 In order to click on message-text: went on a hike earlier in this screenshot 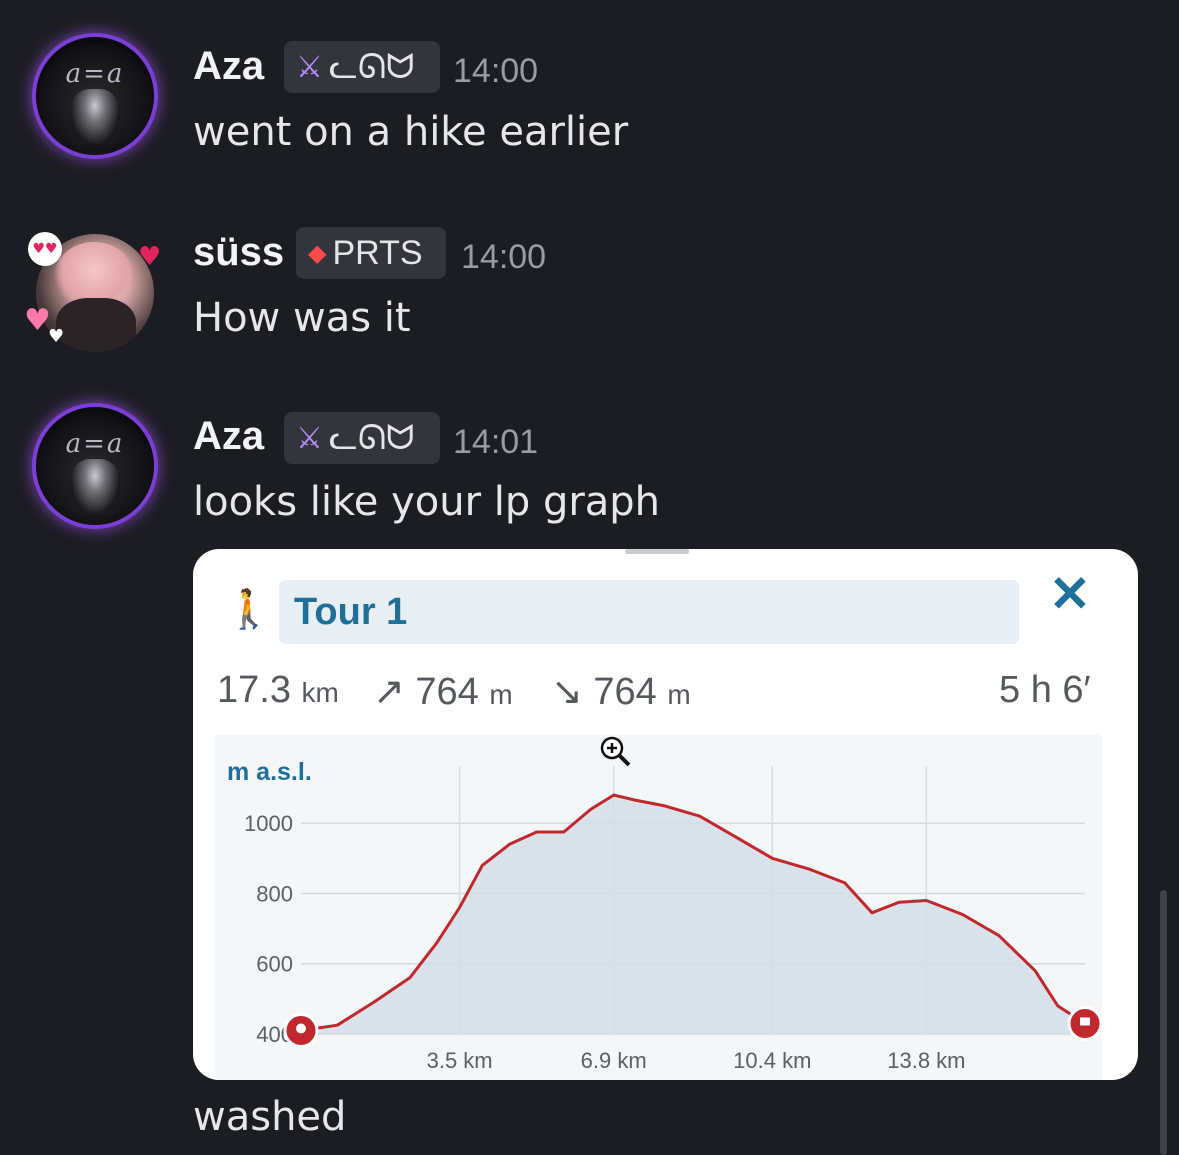, I will do `click(411, 132)`.